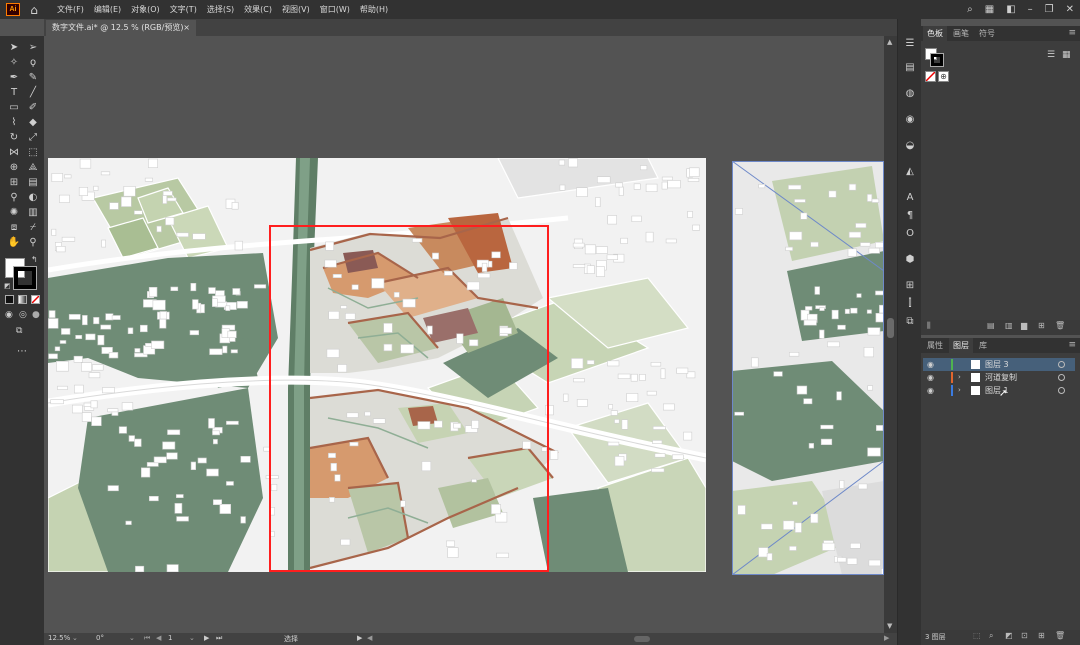 The width and height of the screenshot is (1080, 645). I want to click on clipping-mask-icon: ◩, so click(1009, 635).